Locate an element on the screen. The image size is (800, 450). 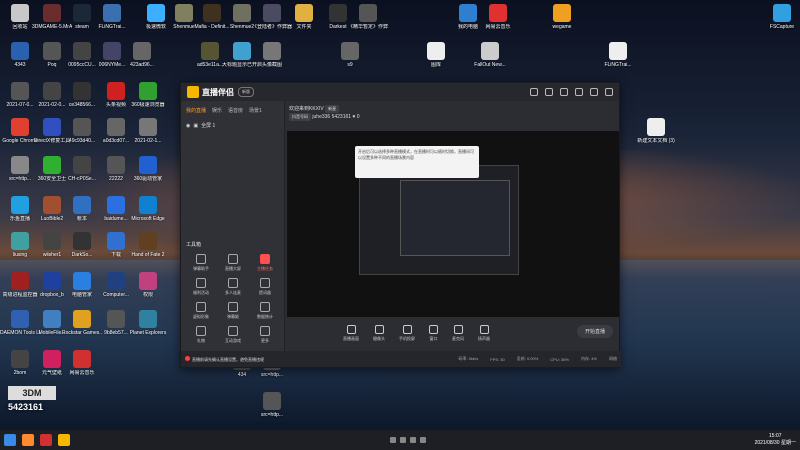
tool-item: 更多 is located at coordinates (265, 335).